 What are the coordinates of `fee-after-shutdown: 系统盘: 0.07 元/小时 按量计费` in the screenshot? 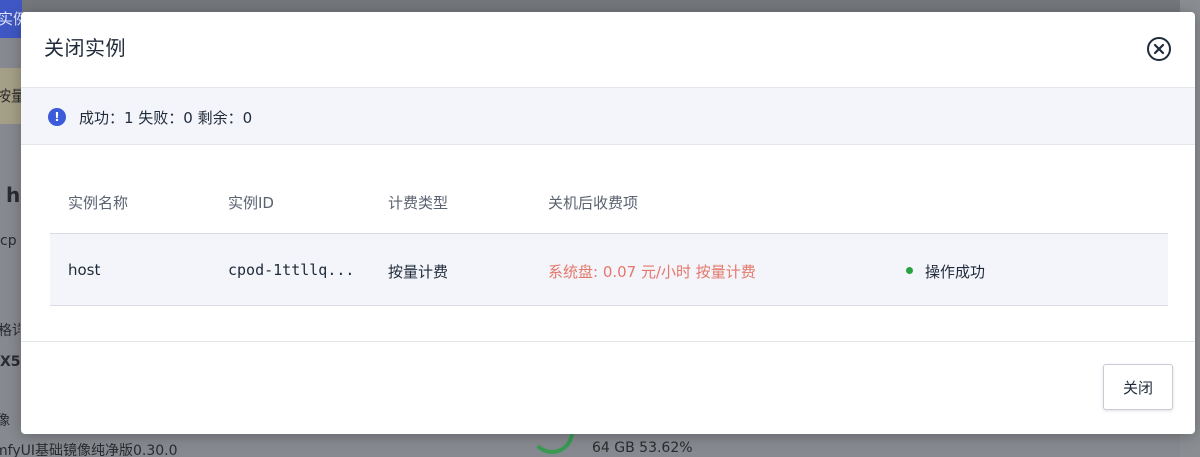 It's located at (652, 272).